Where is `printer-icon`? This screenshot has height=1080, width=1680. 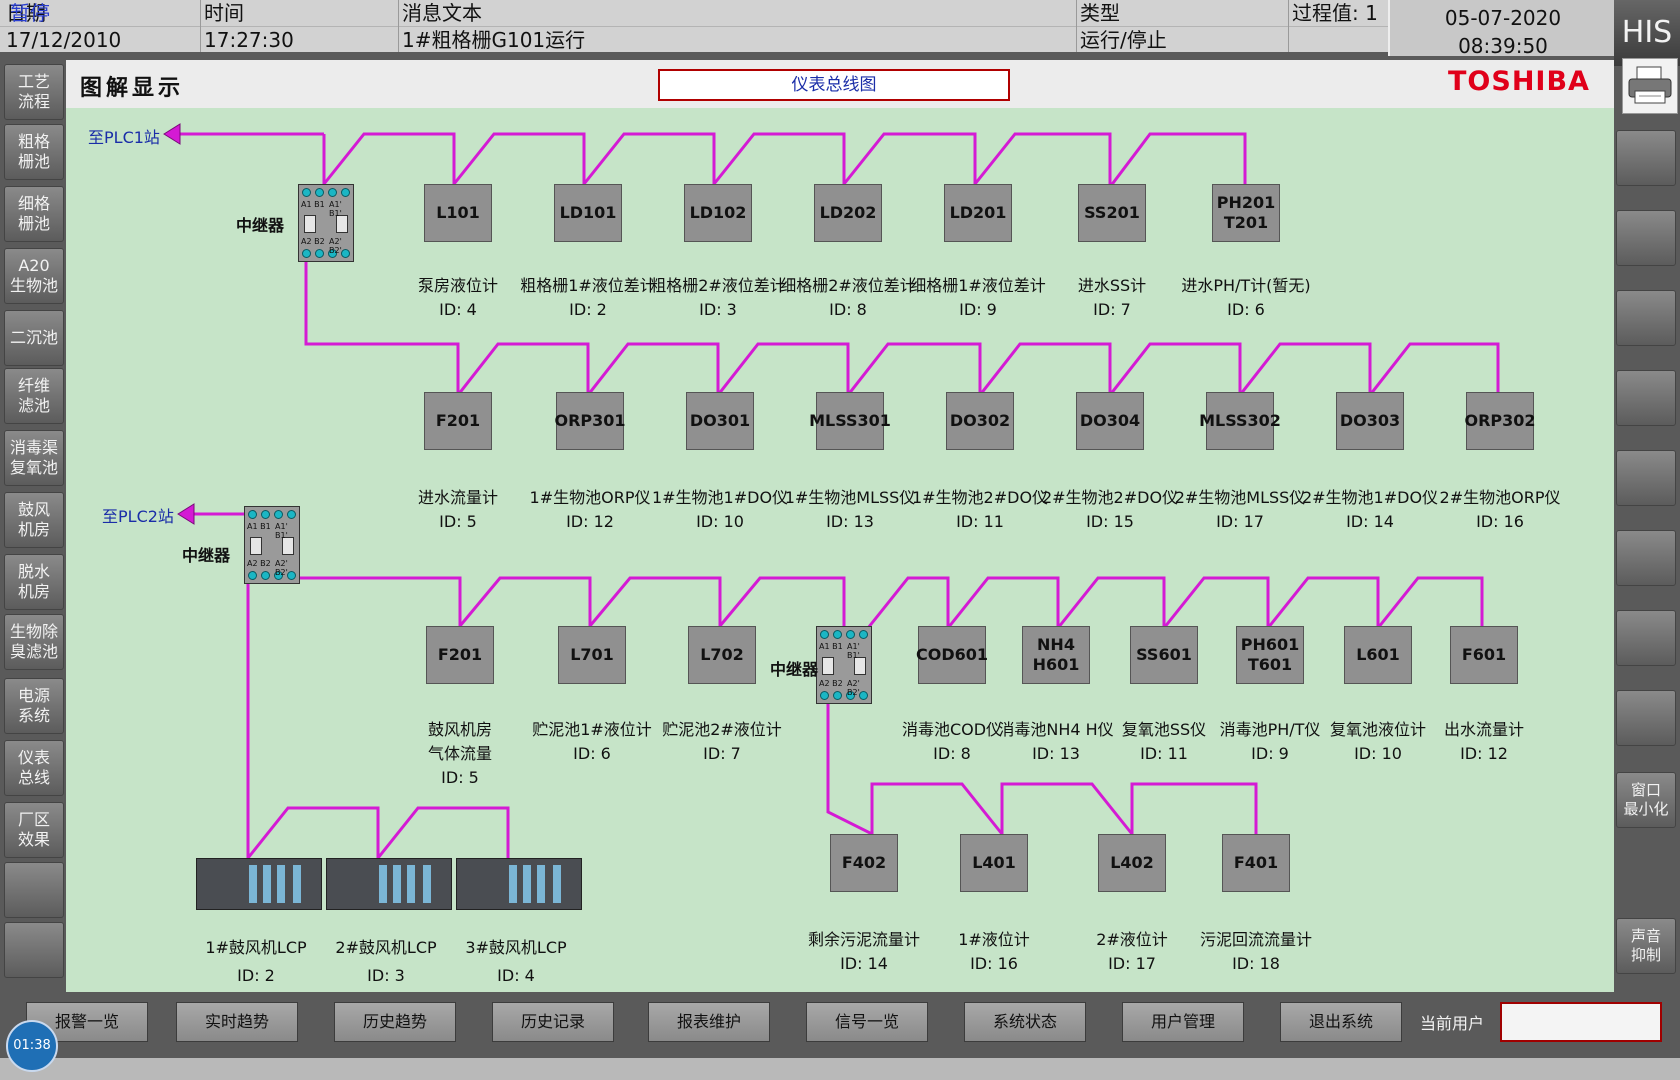 printer-icon is located at coordinates (1650, 86).